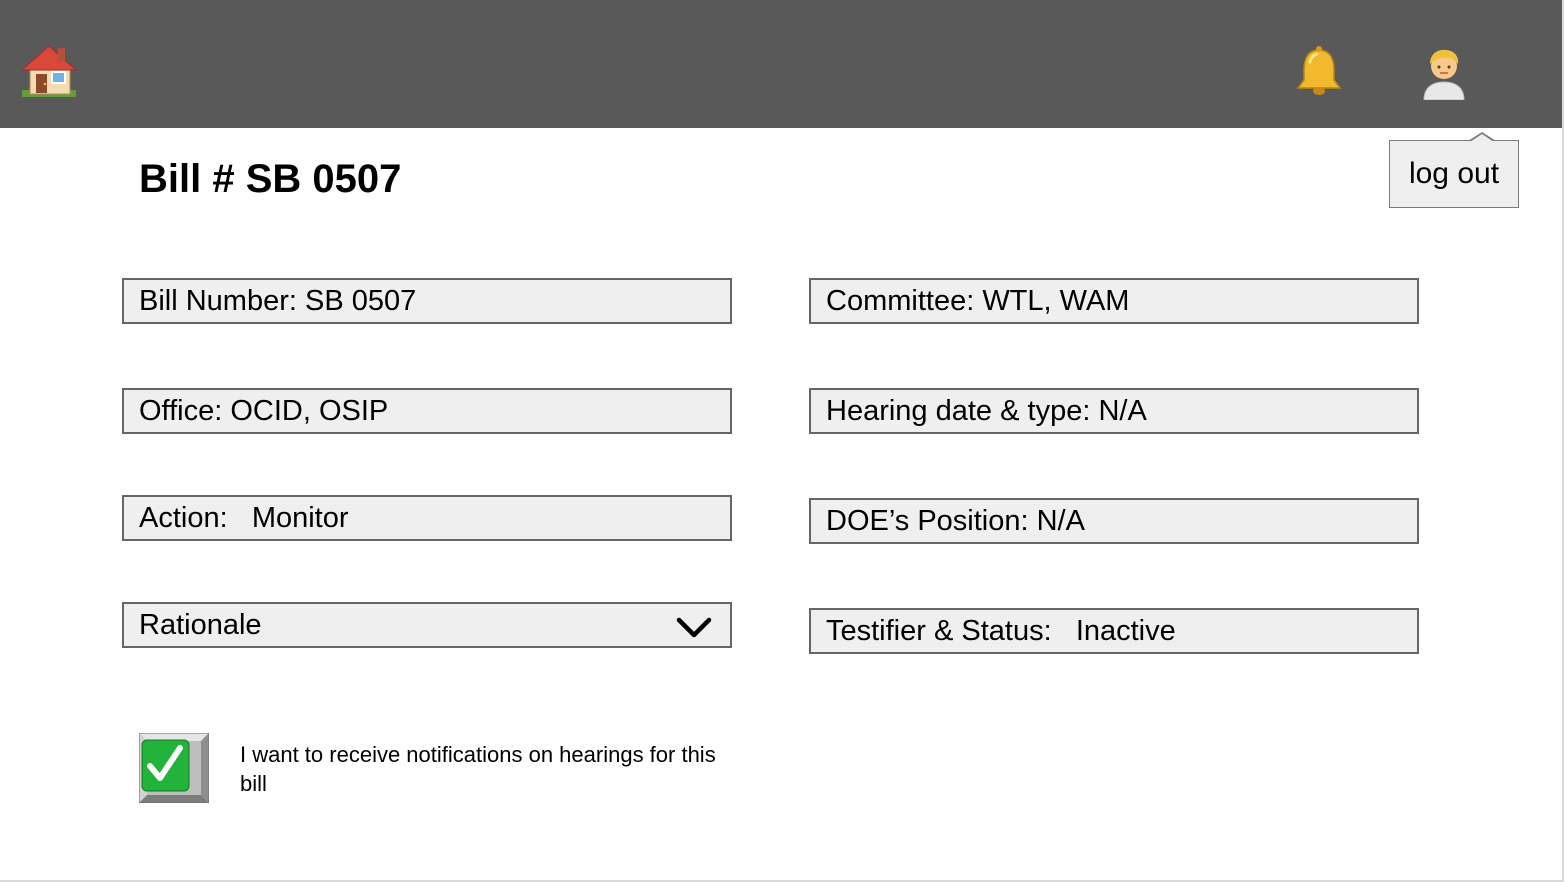 This screenshot has height=882, width=1566. Describe the element at coordinates (427, 518) in the screenshot. I see `action-field: Action: Monitor` at that location.